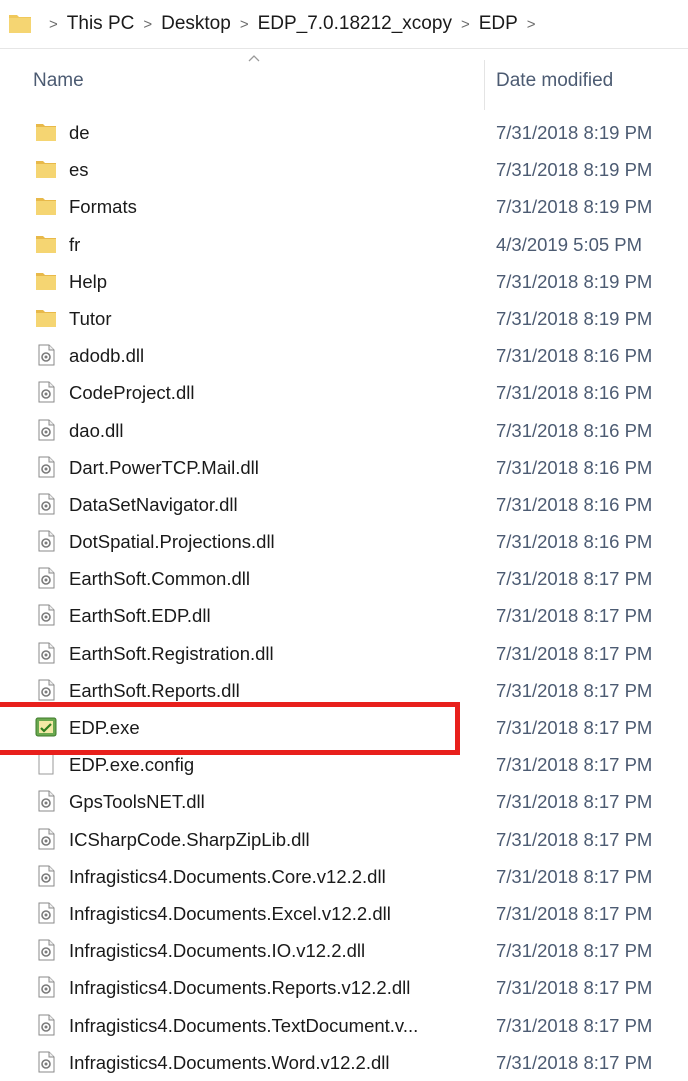  I want to click on file-name: DotSpatial.Projections.dll, so click(172, 542).